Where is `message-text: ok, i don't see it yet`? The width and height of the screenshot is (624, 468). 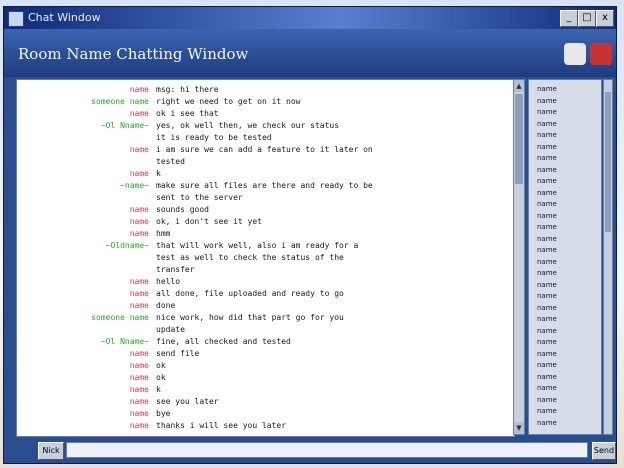
message-text: ok, i don't see it yet is located at coordinates (209, 221).